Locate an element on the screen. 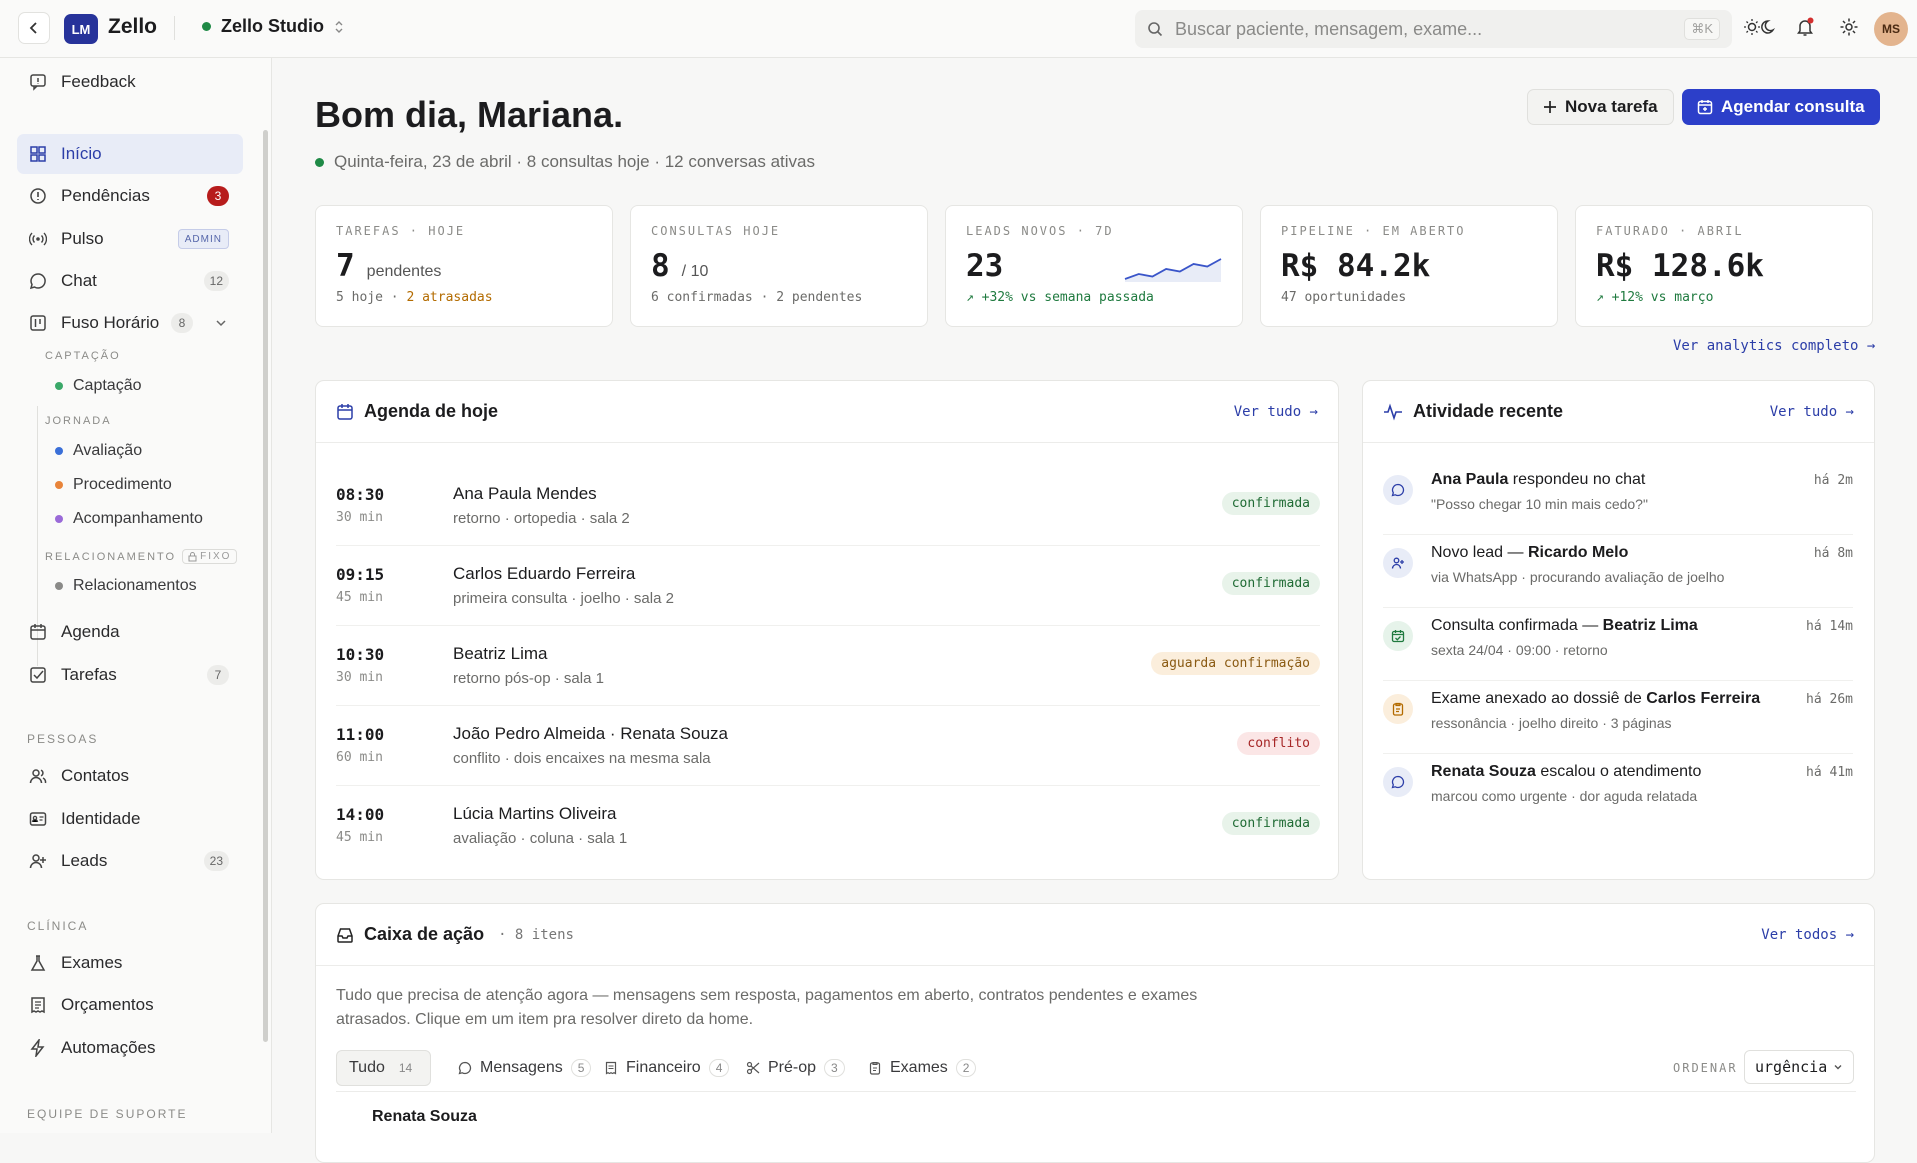  page-title: Bom dia, Mariana. is located at coordinates (469, 114).